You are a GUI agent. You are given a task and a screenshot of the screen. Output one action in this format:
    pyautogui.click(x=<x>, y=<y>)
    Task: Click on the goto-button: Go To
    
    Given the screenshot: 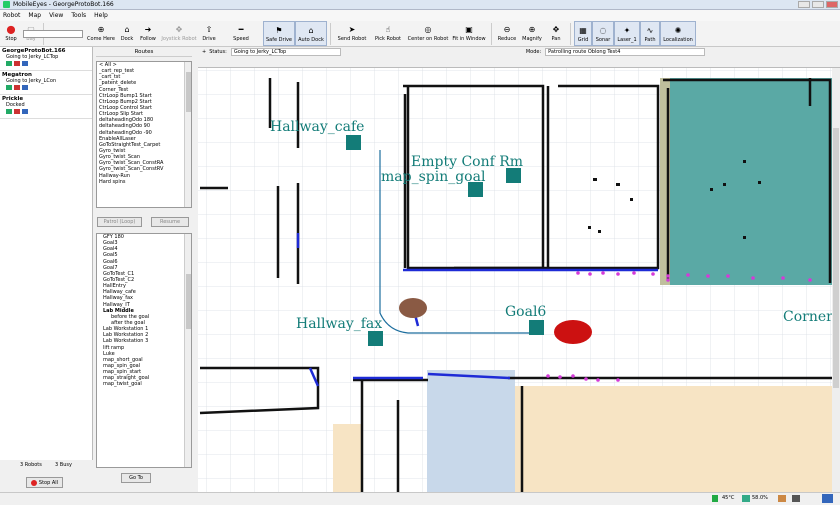 What is the action you would take?
    pyautogui.click(x=136, y=478)
    